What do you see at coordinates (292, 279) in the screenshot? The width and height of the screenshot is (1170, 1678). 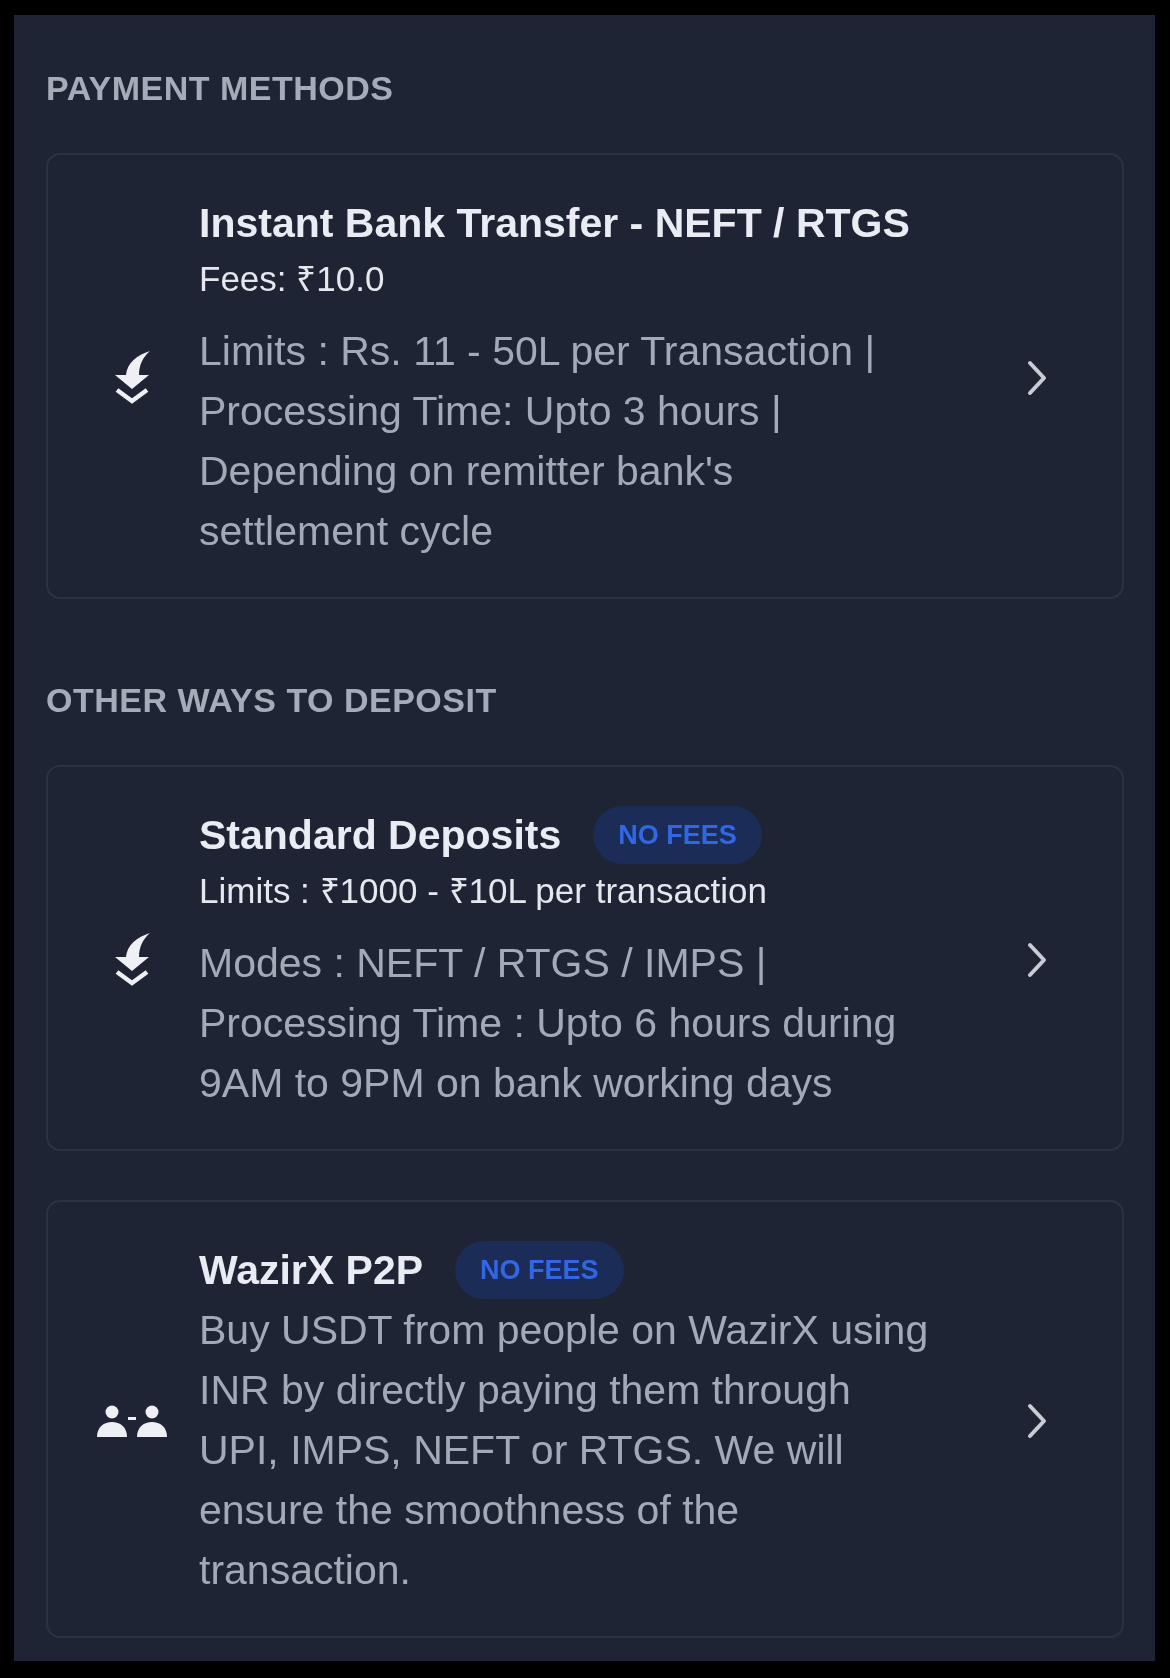 I see `method-subtitle: Fees: ₹10.0` at bounding box center [292, 279].